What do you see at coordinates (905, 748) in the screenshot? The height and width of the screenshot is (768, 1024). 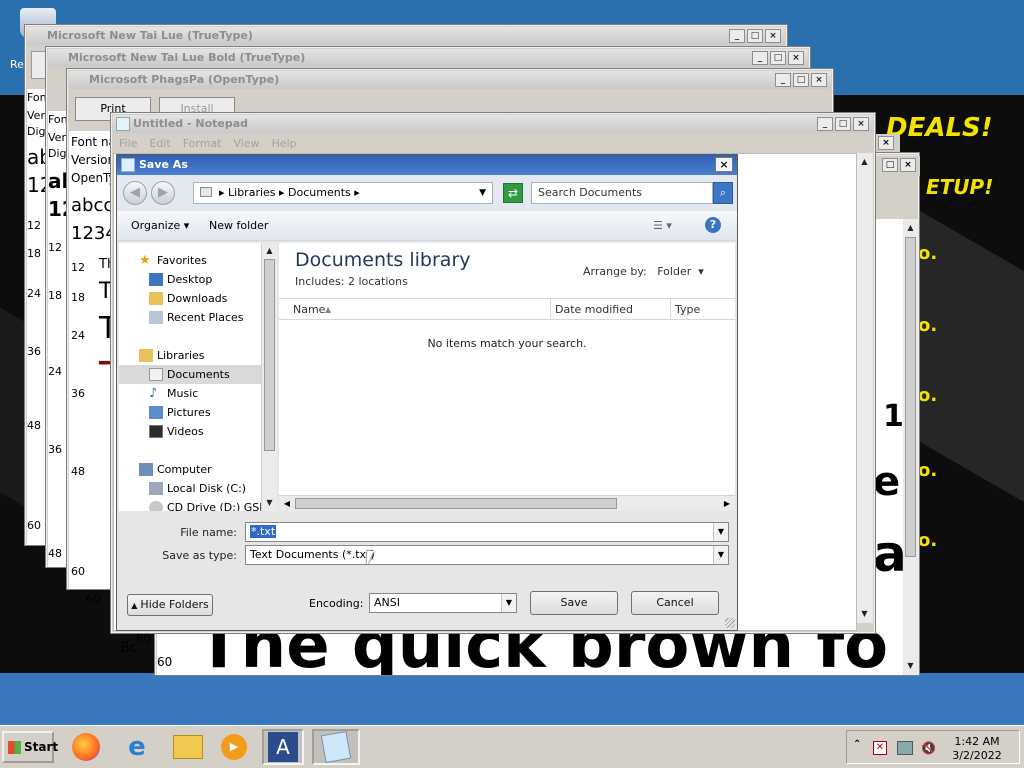 I see `network-icon` at bounding box center [905, 748].